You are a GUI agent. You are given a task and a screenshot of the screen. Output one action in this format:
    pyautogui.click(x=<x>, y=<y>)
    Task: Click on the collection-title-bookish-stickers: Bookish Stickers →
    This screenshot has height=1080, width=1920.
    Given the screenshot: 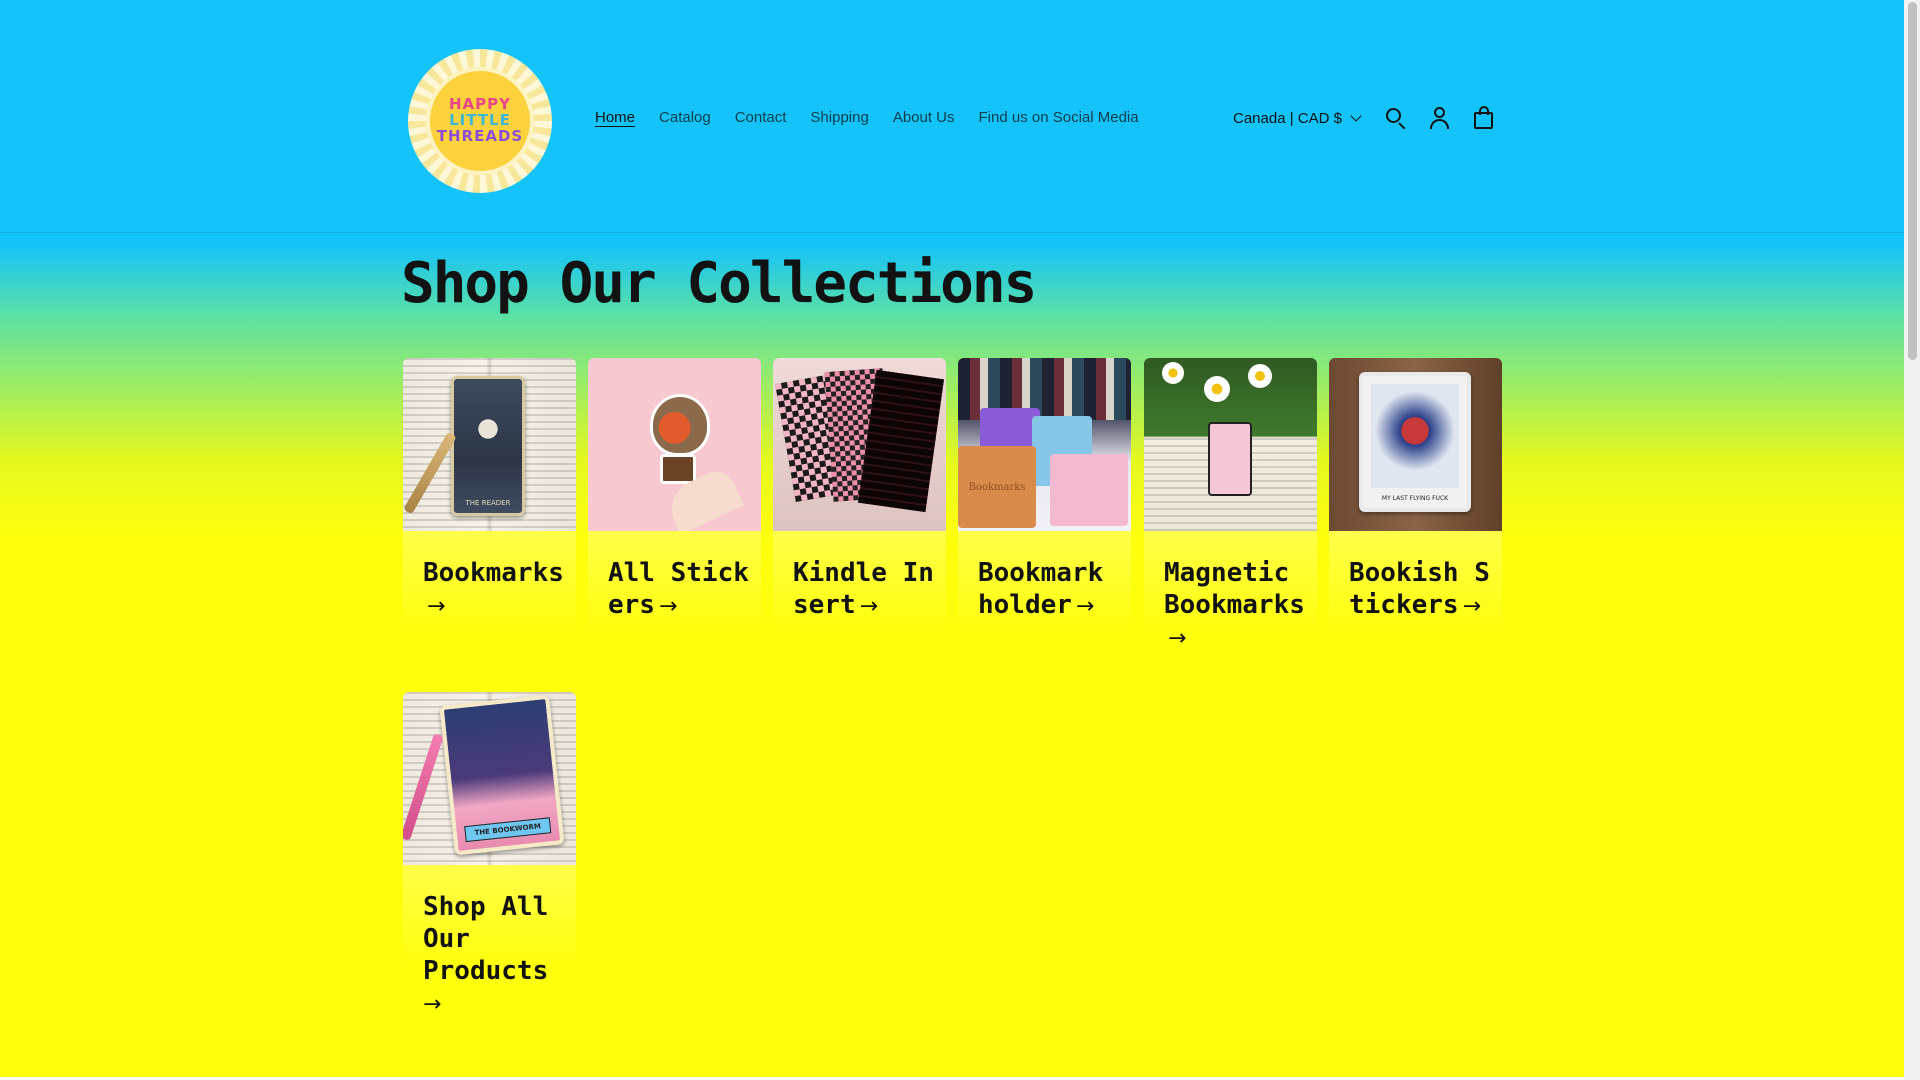 What is the action you would take?
    pyautogui.click(x=1421, y=590)
    